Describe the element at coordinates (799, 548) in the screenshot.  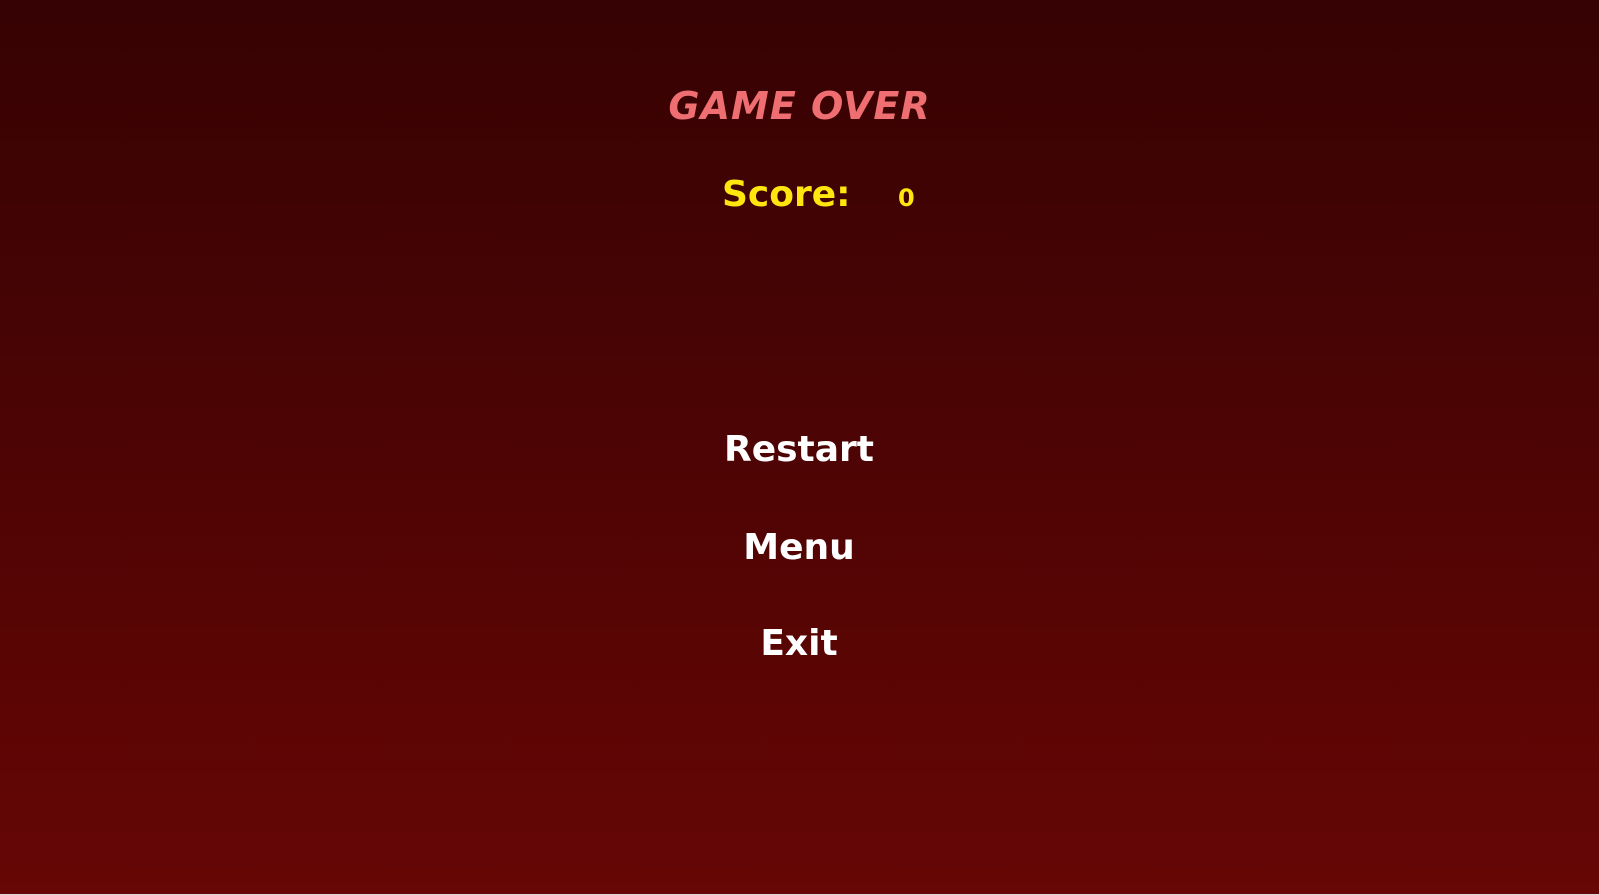
I see `menu-button: Menu` at that location.